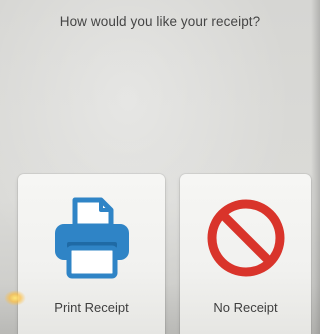  Describe the element at coordinates (315, 167) in the screenshot. I see `screen-edge-shadow` at that location.